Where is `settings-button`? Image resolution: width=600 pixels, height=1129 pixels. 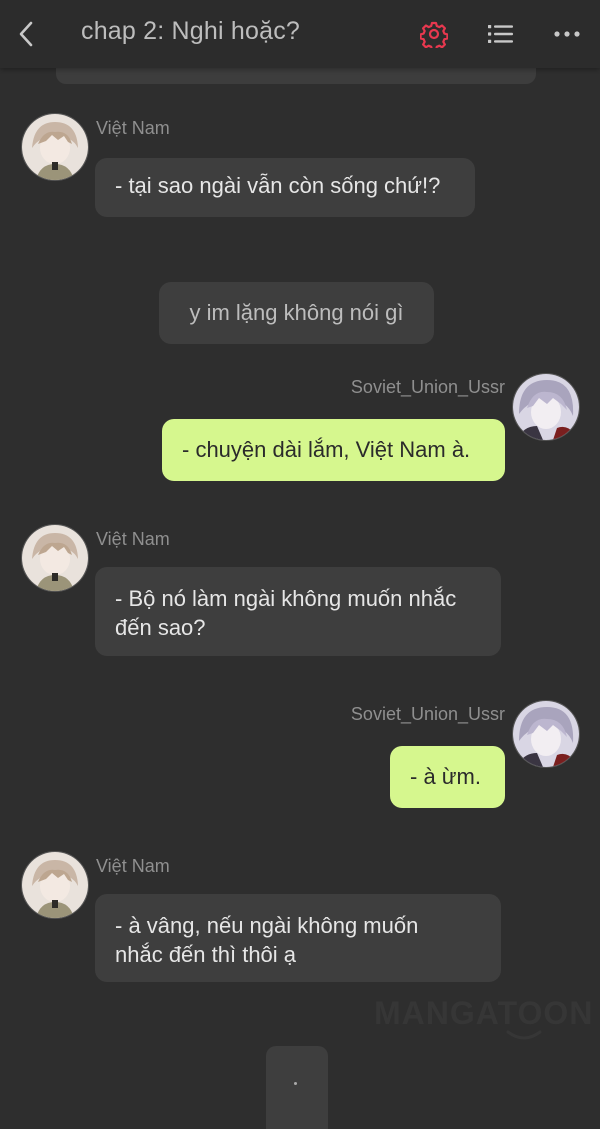
settings-button is located at coordinates (434, 34).